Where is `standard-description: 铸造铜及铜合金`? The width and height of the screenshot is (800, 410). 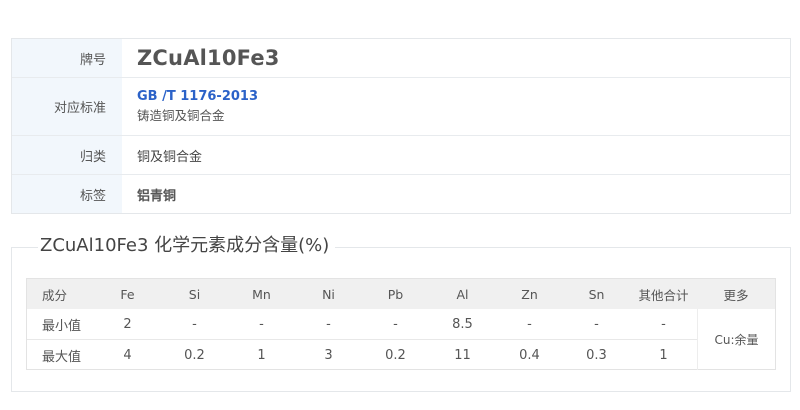 standard-description: 铸造铜及铜合金 is located at coordinates (181, 115).